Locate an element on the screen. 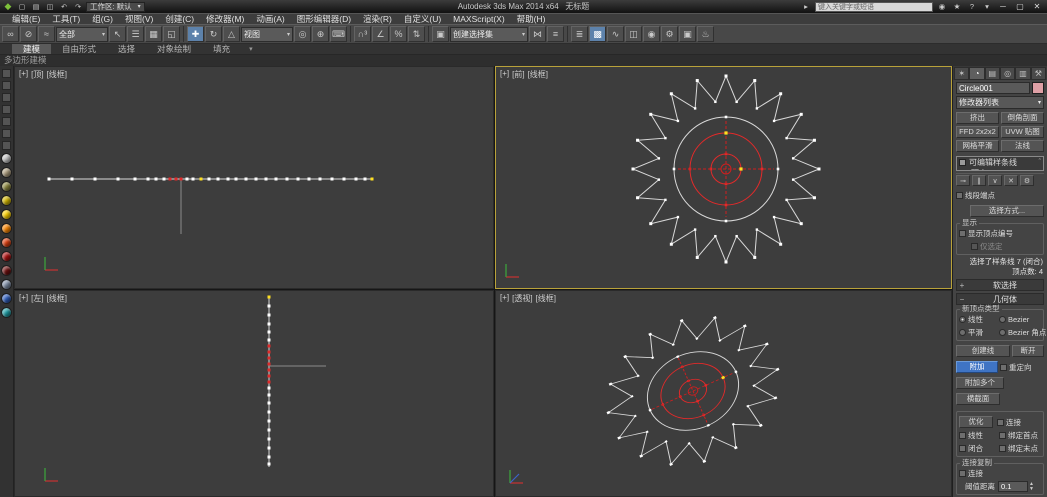 This screenshot has height=497, width=1047. stack-item-vertex: 顶点 is located at coordinates (1000, 169).